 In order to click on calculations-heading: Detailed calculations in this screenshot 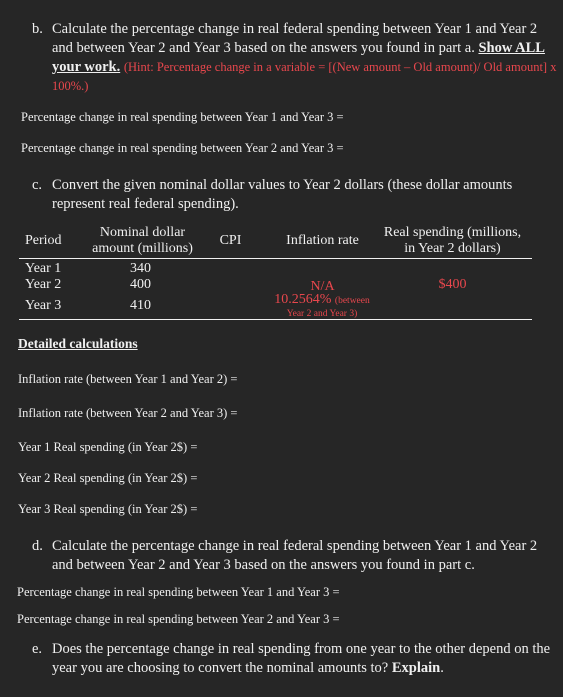, I will do `click(78, 343)`.